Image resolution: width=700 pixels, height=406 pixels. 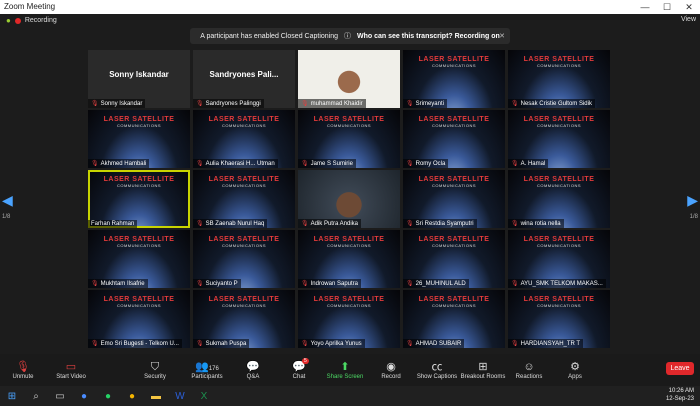 What do you see at coordinates (23, 370) in the screenshot?
I see `unmute-button: 🎙 Unmute` at bounding box center [23, 370].